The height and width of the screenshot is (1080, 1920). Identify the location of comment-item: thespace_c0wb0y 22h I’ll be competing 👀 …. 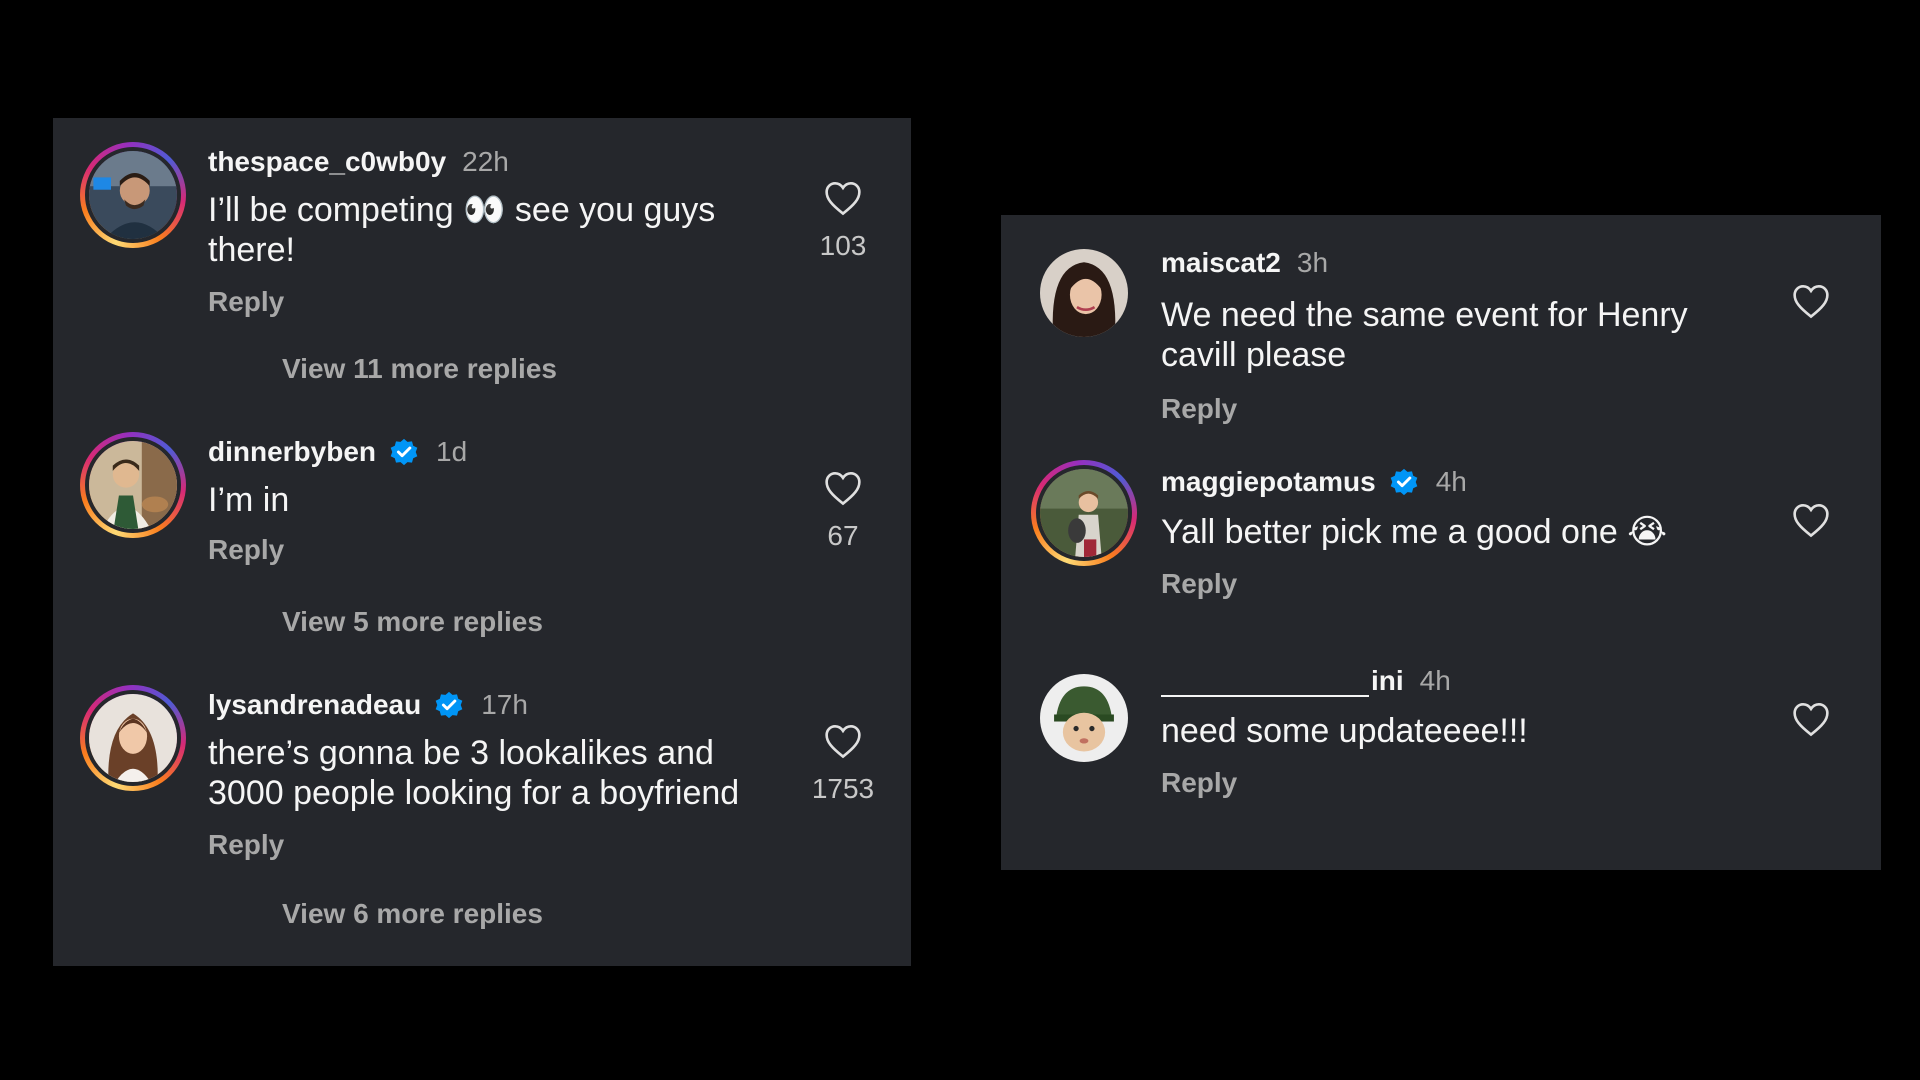
(482, 248).